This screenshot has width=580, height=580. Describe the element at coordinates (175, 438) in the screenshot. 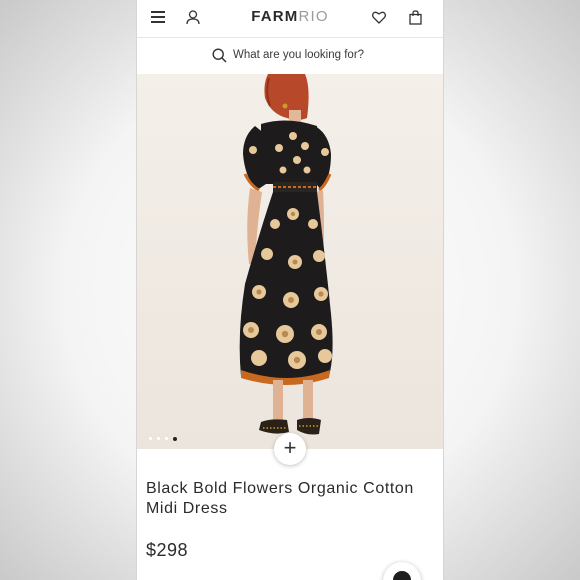

I see `gallery-dot-active` at that location.